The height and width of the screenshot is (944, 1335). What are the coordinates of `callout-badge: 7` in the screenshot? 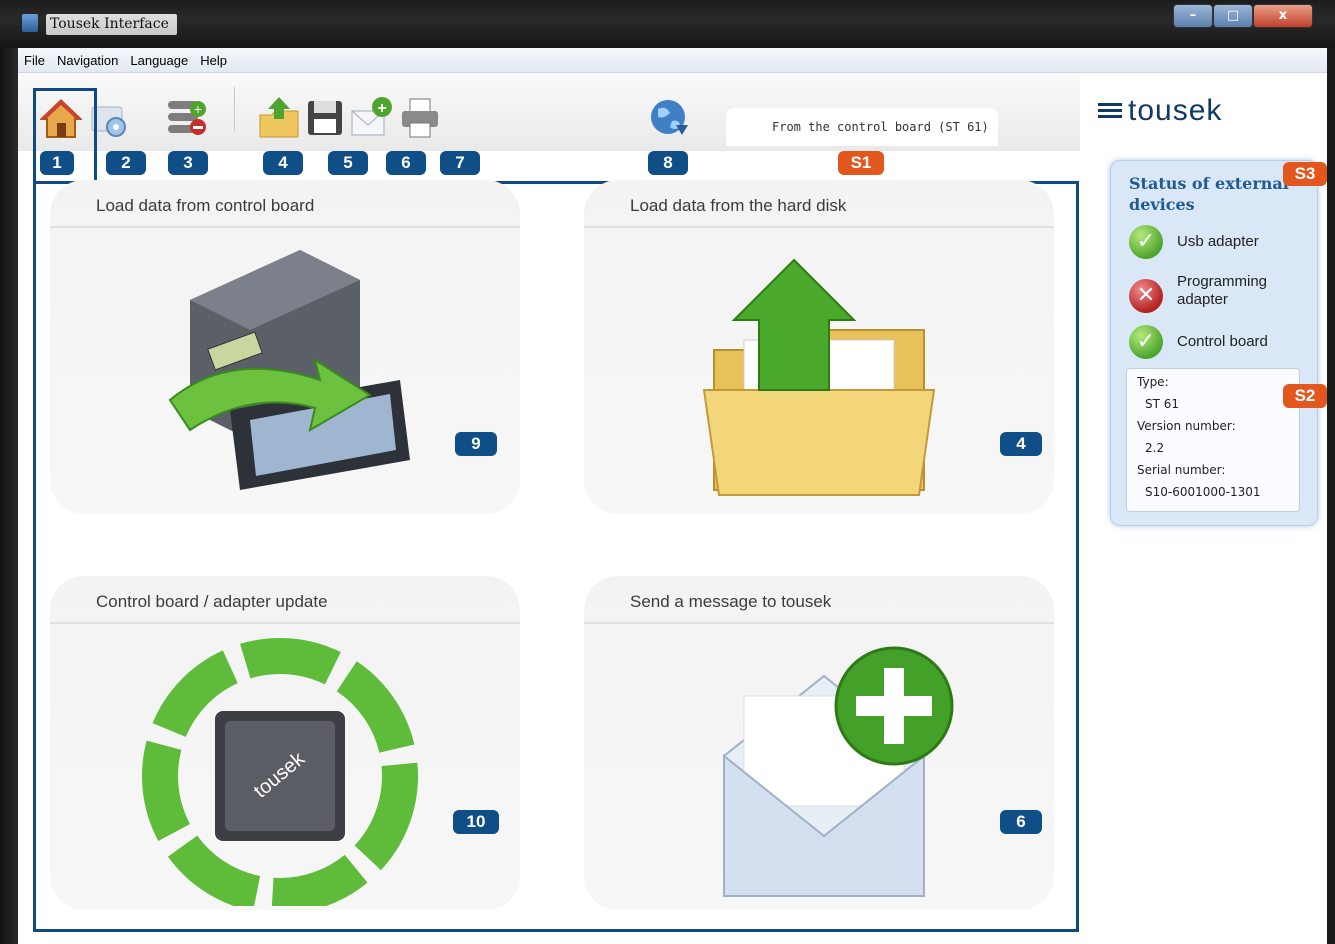 It's located at (460, 163).